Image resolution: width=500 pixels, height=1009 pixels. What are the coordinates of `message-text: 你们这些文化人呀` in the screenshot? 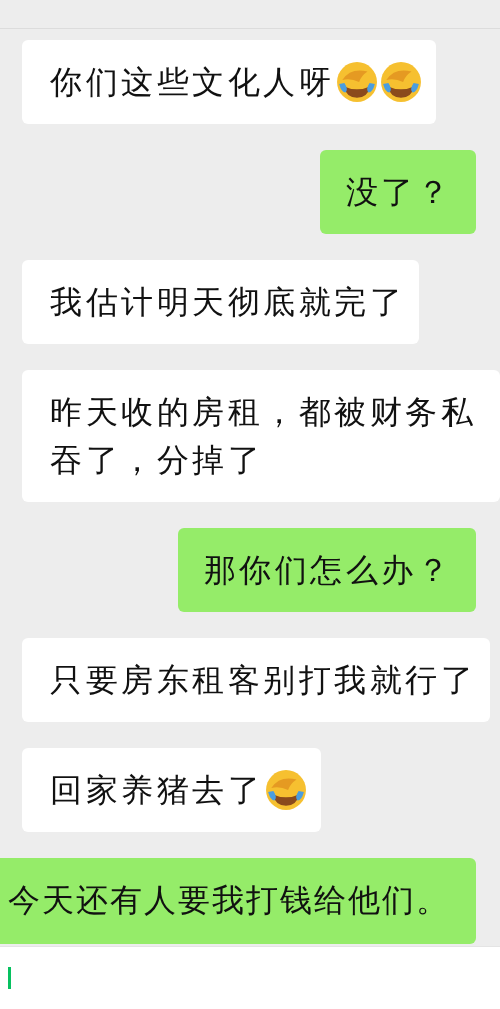 It's located at (192, 82).